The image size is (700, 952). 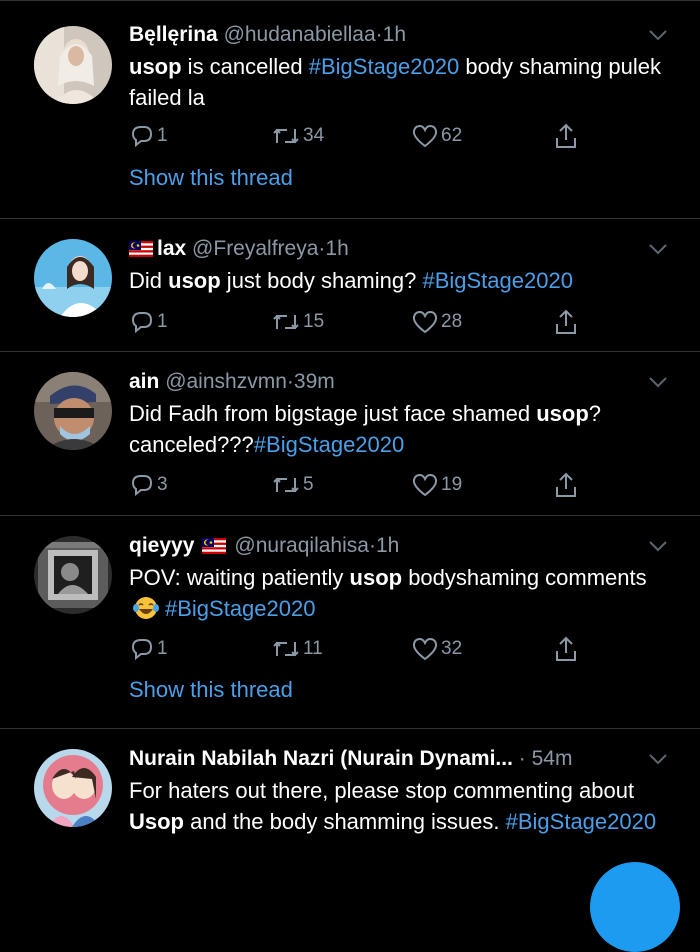 What do you see at coordinates (171, 248) in the screenshot?
I see `display-name: lax` at bounding box center [171, 248].